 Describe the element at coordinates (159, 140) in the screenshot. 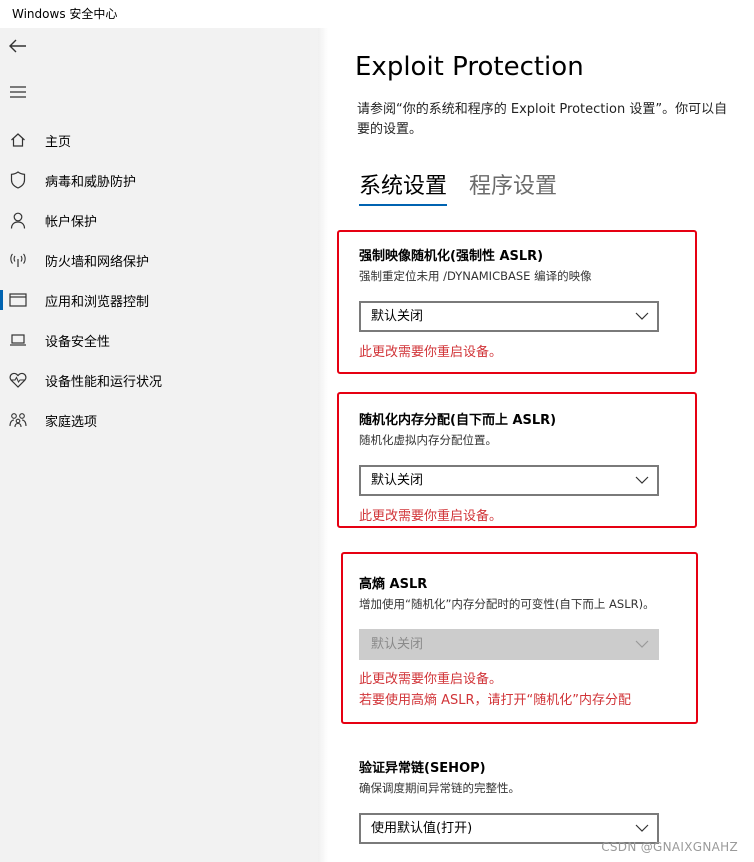

I see `sidebar-item-home: 主页` at that location.